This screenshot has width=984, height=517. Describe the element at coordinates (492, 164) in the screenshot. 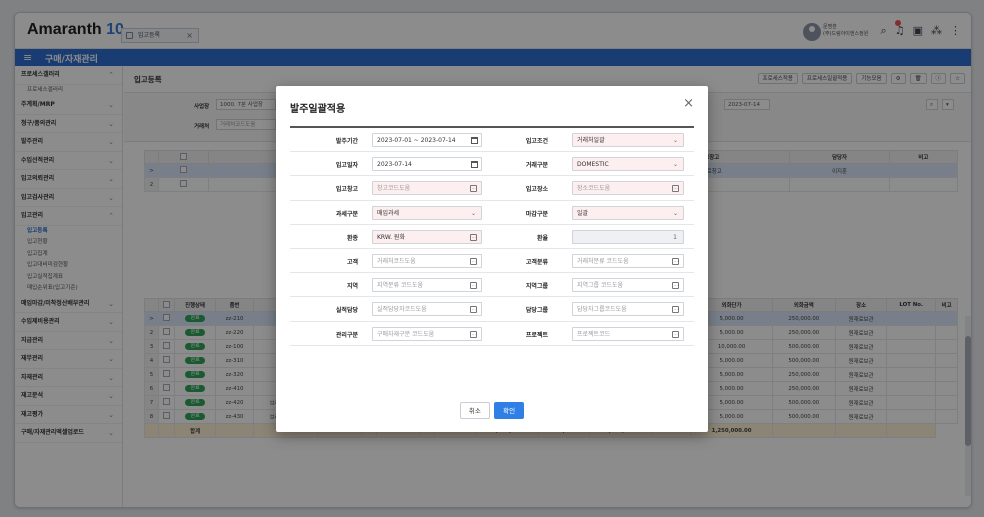

I see `form-row: 입고일자 거래구분 2023-07-14 DOMESTIC ⌄` at that location.